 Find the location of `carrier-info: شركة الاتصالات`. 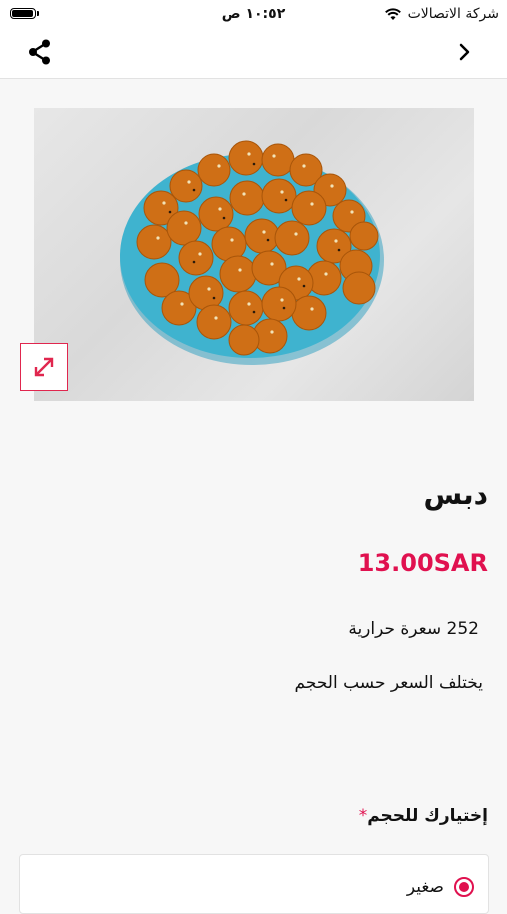

carrier-info: شركة الاتصالات is located at coordinates (441, 14).